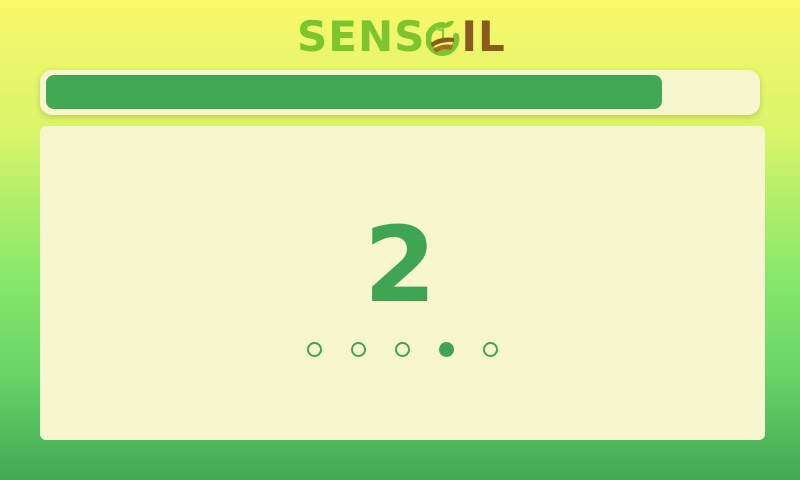 Image resolution: width=800 pixels, height=480 pixels. I want to click on progress-bar, so click(400, 92).